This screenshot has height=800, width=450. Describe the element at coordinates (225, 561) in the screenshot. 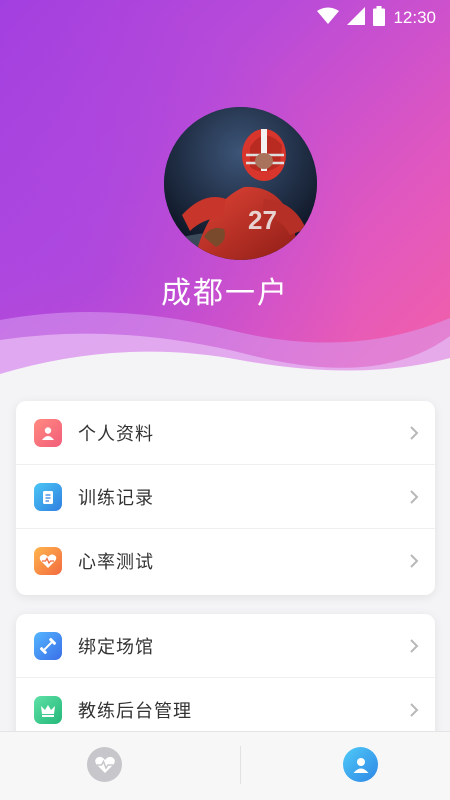

I see `menu-item-heart-rate-test: 心率测试` at that location.